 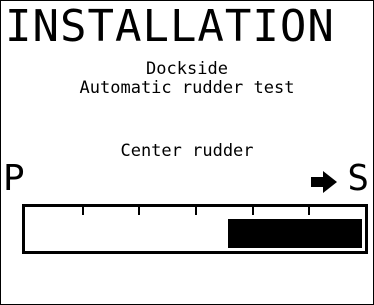 What do you see at coordinates (324, 182) in the screenshot?
I see `arrow-right-icon` at bounding box center [324, 182].